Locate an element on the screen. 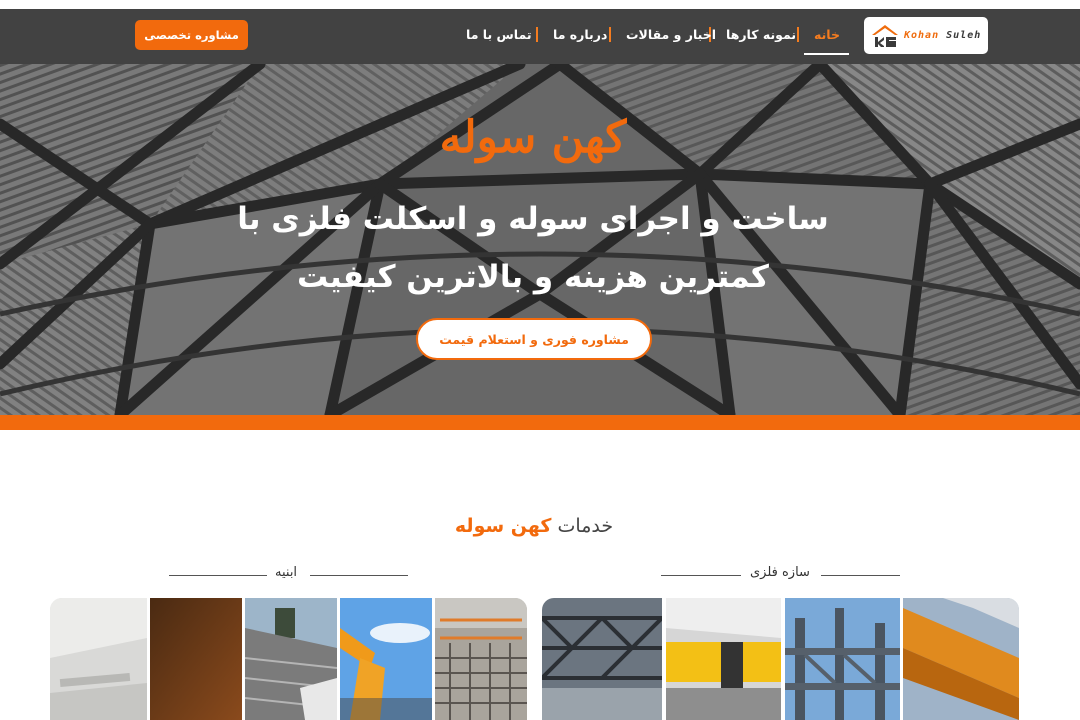  concrete-image is located at coordinates (98, 659).